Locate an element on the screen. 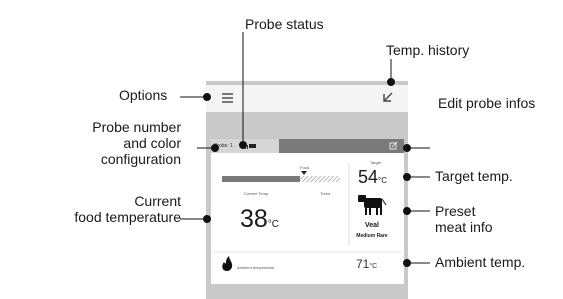  ambient-temp-value: 71°C is located at coordinates (367, 264).